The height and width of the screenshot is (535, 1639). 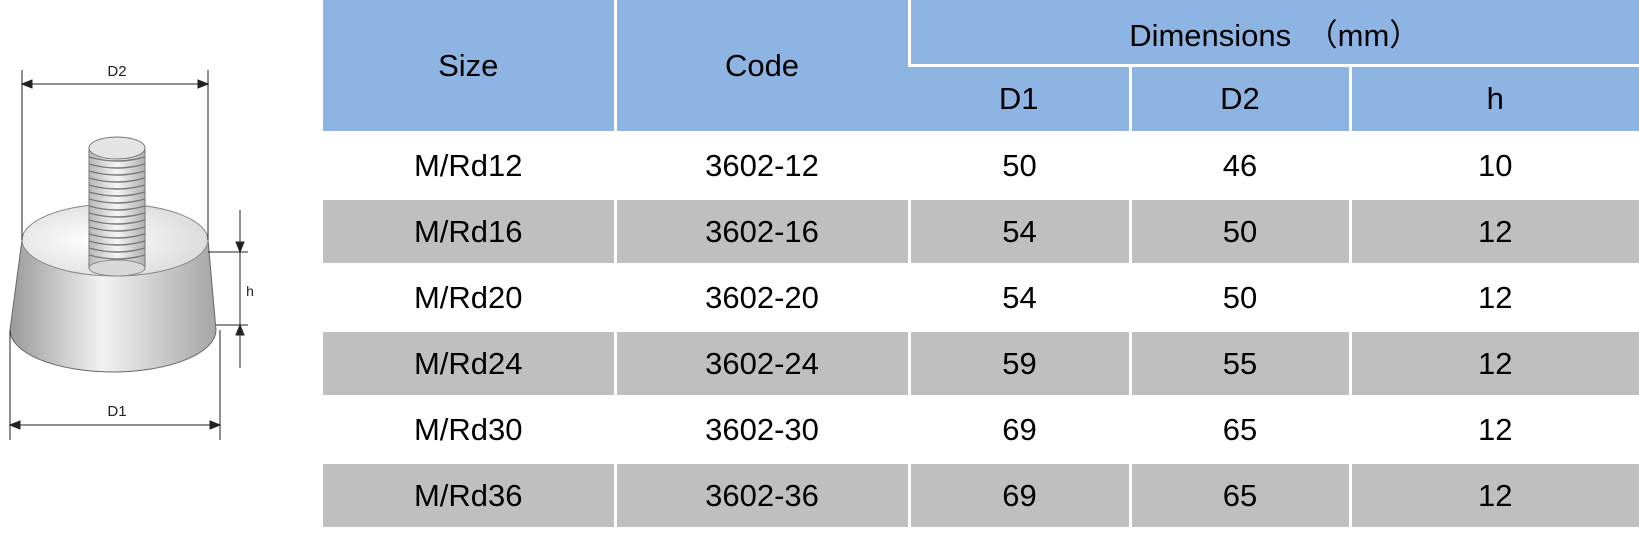 I want to click on header-d1: D1, so click(x=1019, y=98).